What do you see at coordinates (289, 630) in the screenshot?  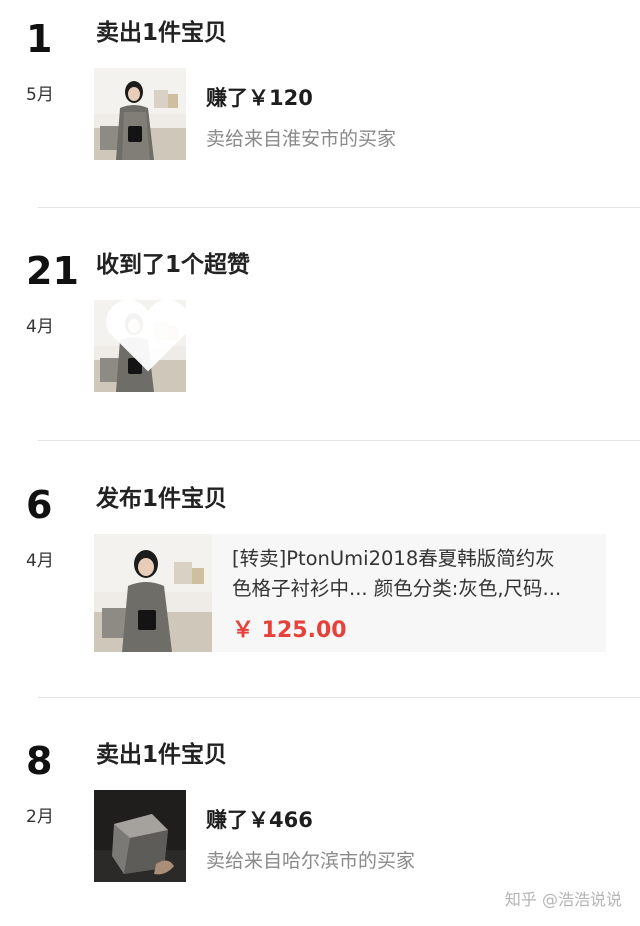 I see `product-price: ￥ 125.00` at bounding box center [289, 630].